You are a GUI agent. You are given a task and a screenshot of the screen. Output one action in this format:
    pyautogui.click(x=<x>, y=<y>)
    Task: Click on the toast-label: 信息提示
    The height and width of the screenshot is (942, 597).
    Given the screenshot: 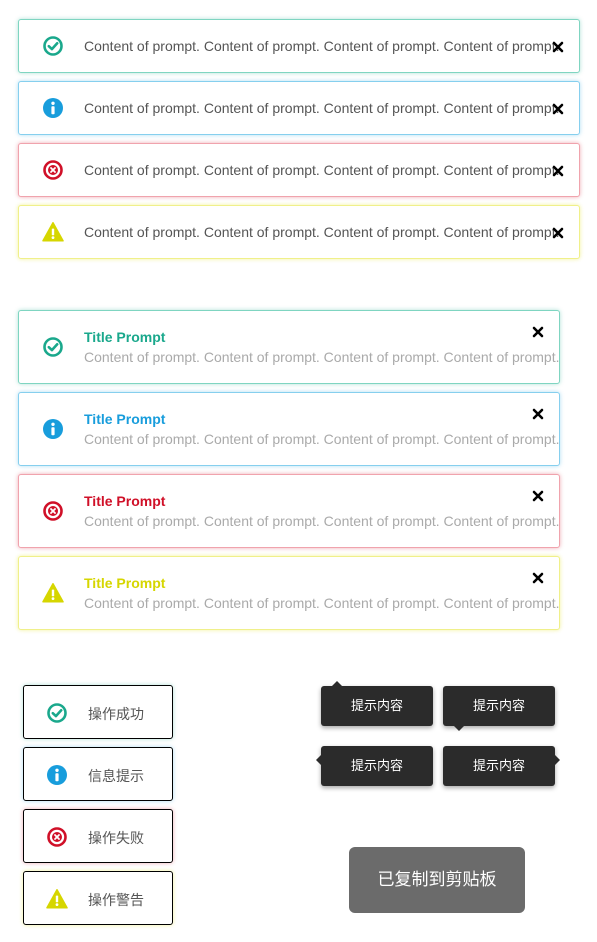 What is the action you would take?
    pyautogui.click(x=116, y=776)
    